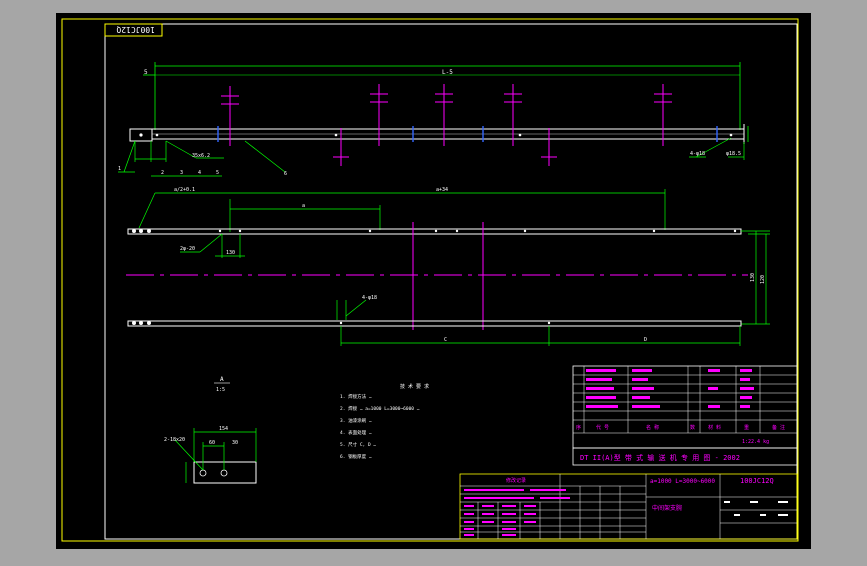 This screenshot has width=867, height=566. What do you see at coordinates (303, 206) in the screenshot?
I see `dim-inner-length: a` at bounding box center [303, 206].